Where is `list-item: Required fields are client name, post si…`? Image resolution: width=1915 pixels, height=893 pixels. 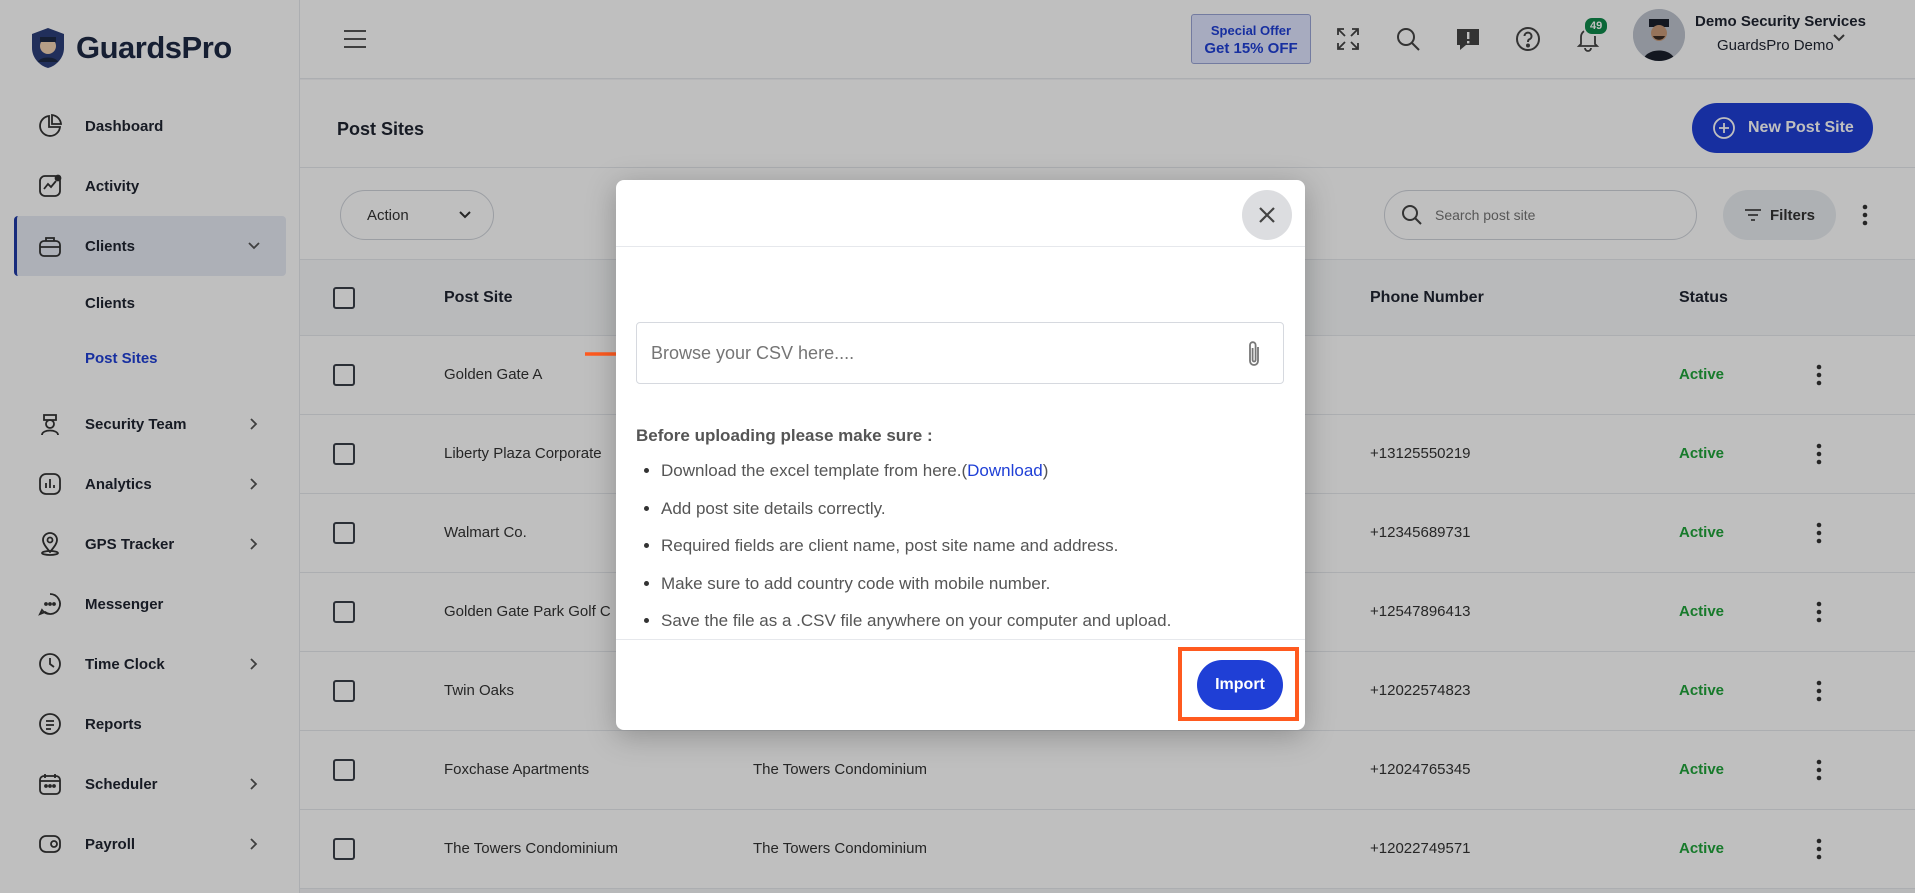
list-item: Required fields are client name, post si… is located at coordinates (916, 546).